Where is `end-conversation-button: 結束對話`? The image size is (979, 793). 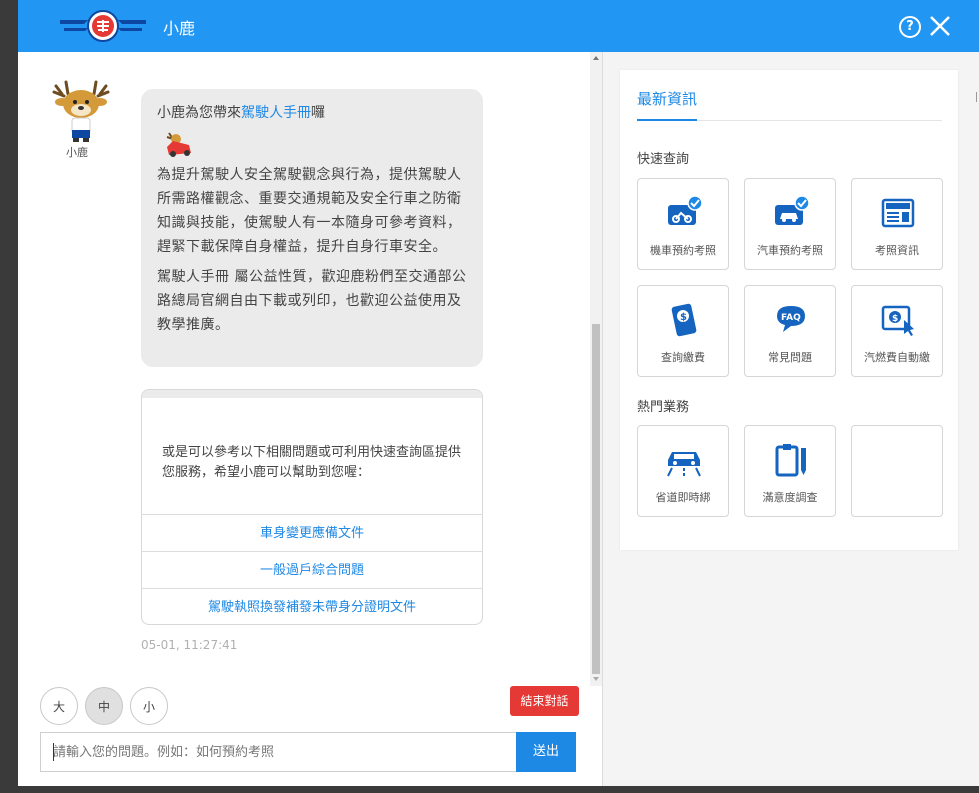
end-conversation-button: 結束對話 is located at coordinates (544, 701).